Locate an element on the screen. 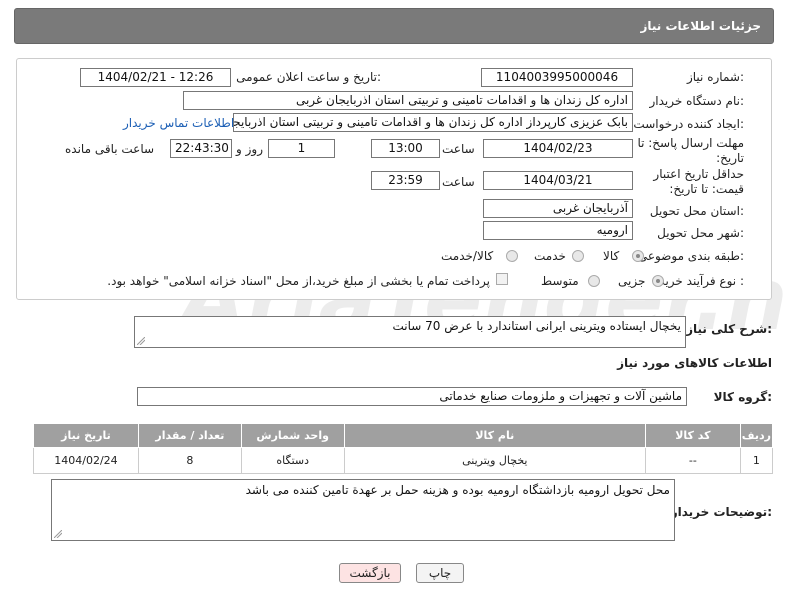 The height and width of the screenshot is (598, 788). buyer-org-label: نام دستگاه خریدار: is located at coordinates (697, 101).